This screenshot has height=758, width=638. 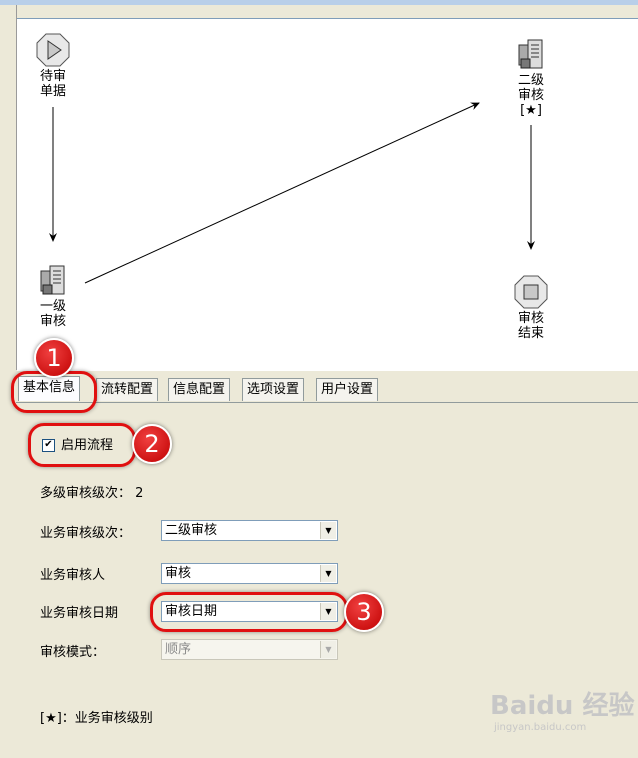 What do you see at coordinates (319, 2) in the screenshot?
I see `window-top-bar` at bounding box center [319, 2].